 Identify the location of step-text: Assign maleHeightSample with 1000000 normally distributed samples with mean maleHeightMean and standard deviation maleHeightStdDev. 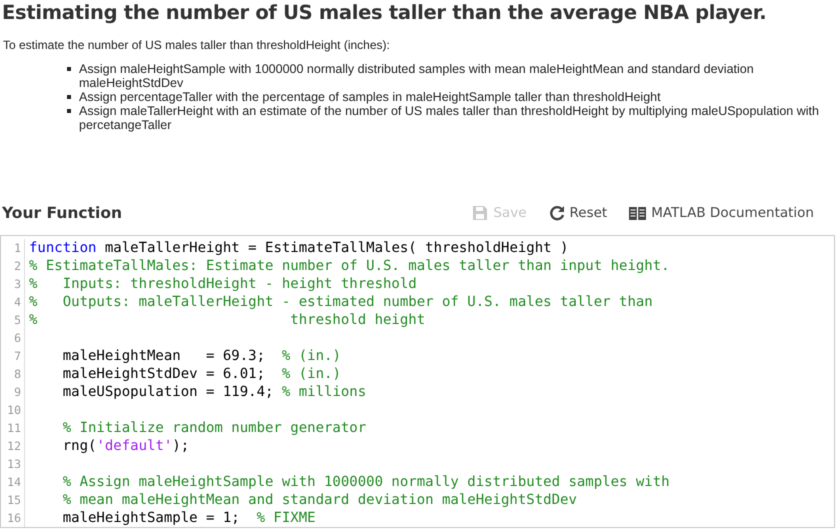
(417, 76).